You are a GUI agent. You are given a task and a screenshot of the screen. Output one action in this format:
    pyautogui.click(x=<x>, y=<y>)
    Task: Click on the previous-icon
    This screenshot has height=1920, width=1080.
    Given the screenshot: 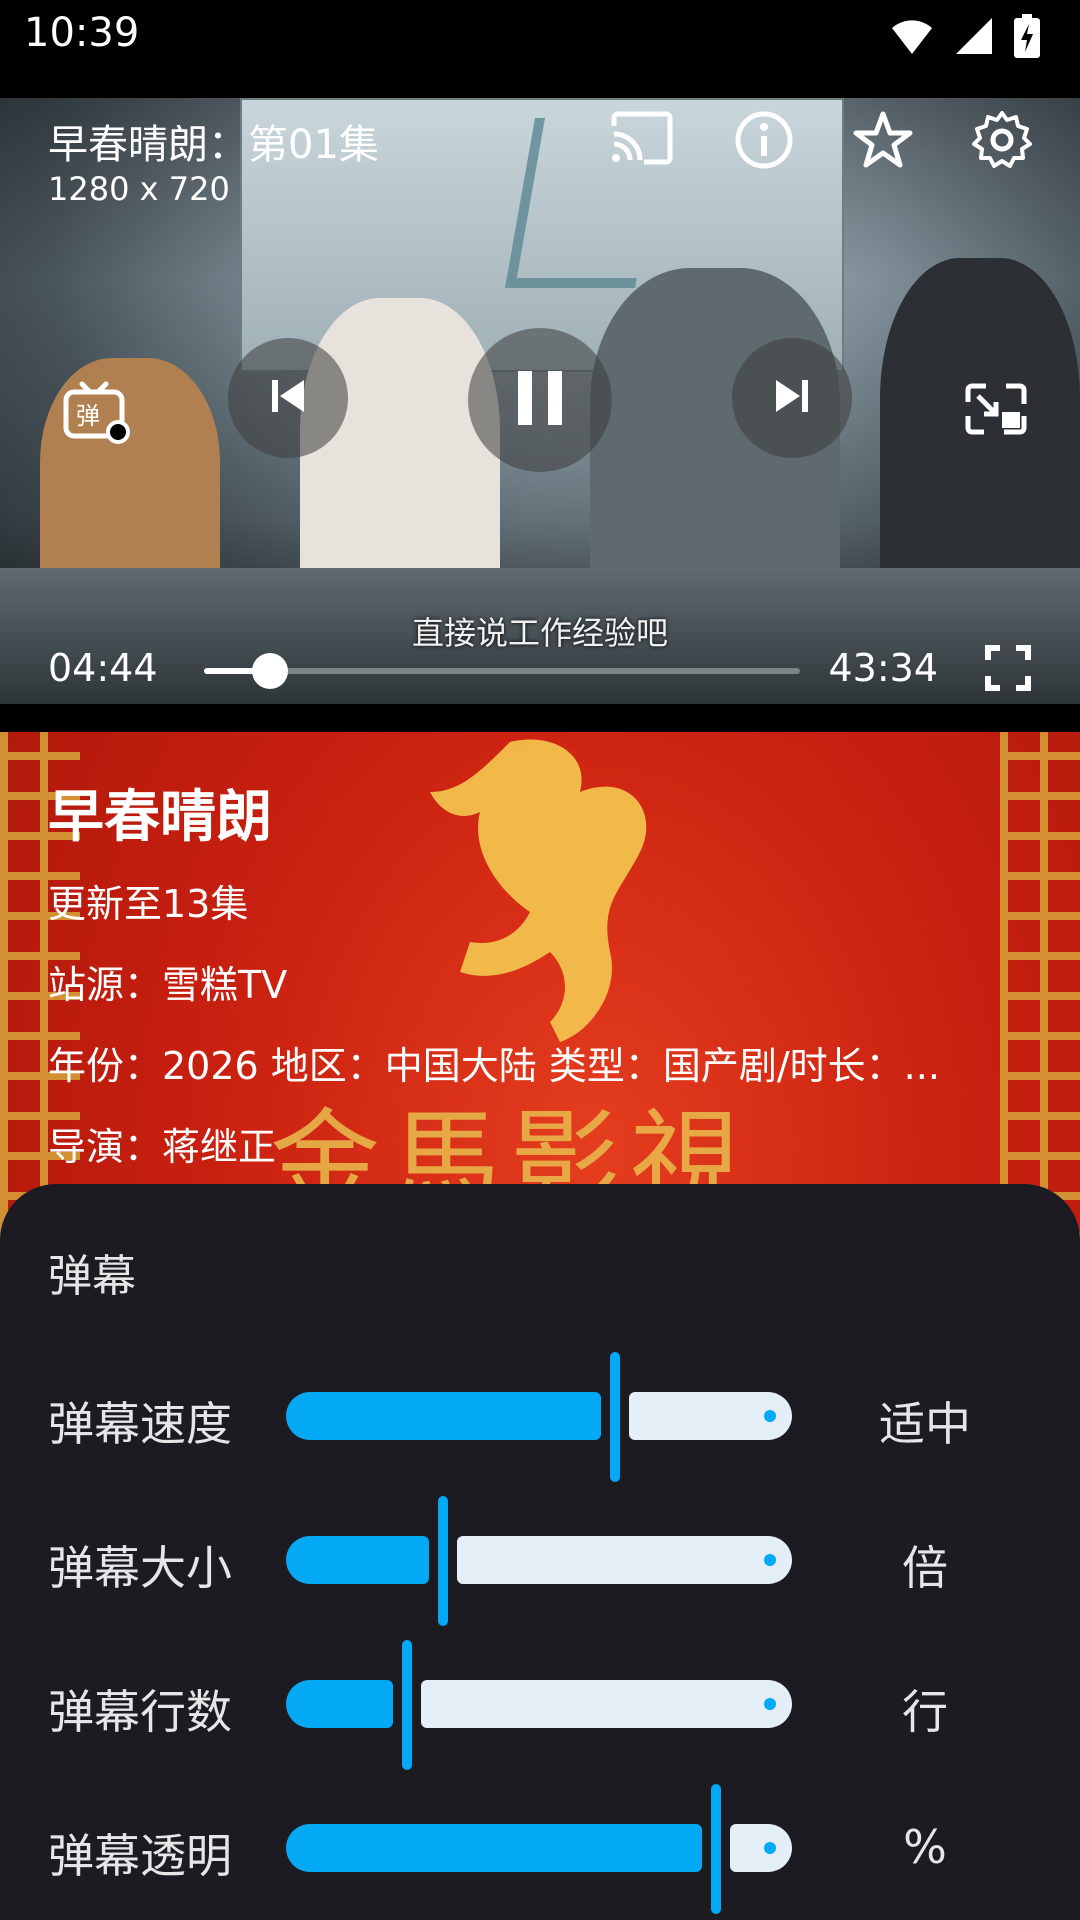 What is the action you would take?
    pyautogui.click(x=288, y=398)
    